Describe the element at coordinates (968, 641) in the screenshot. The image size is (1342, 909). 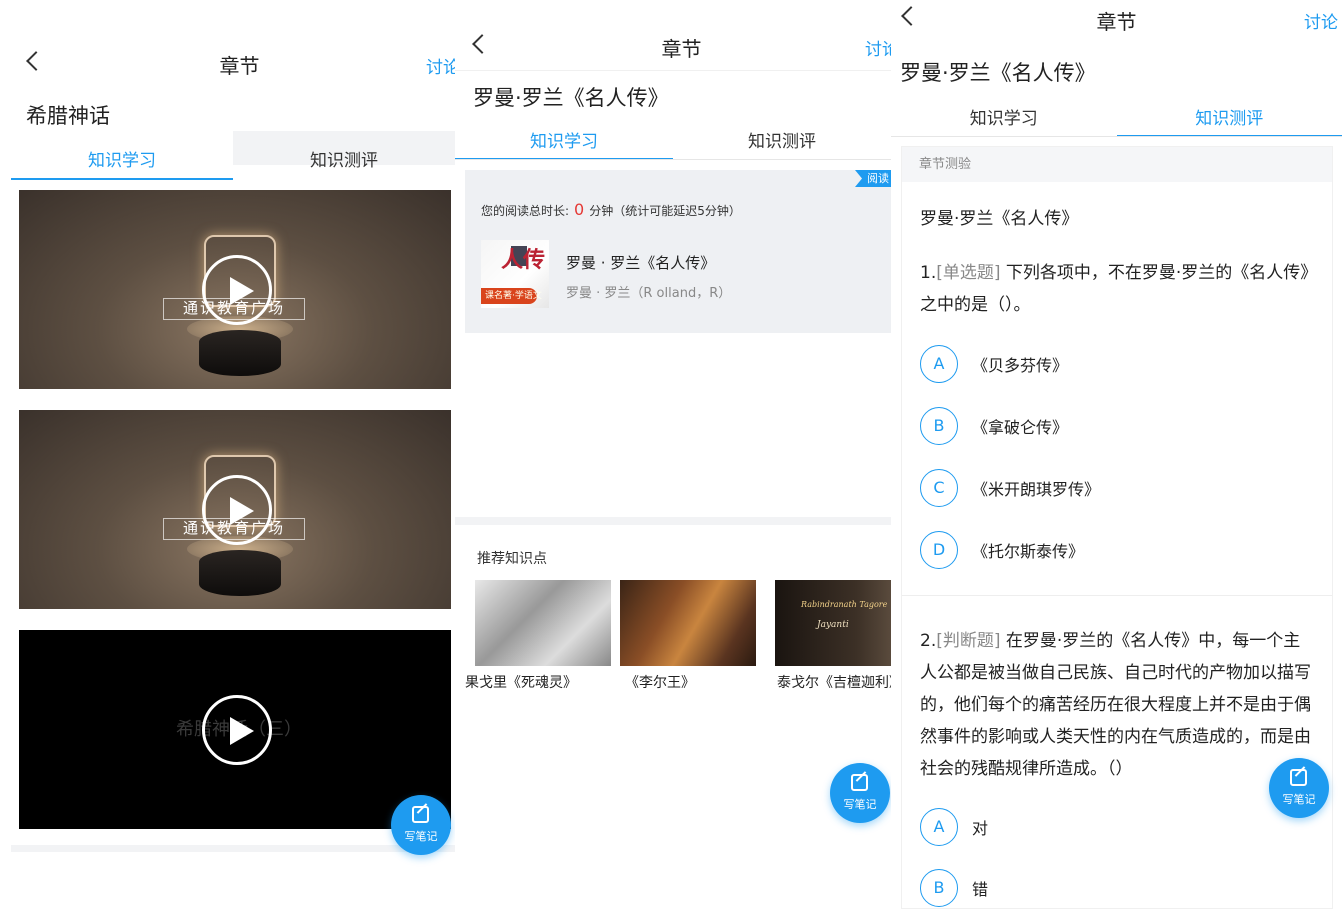
I see `question-type: [判断题]` at that location.